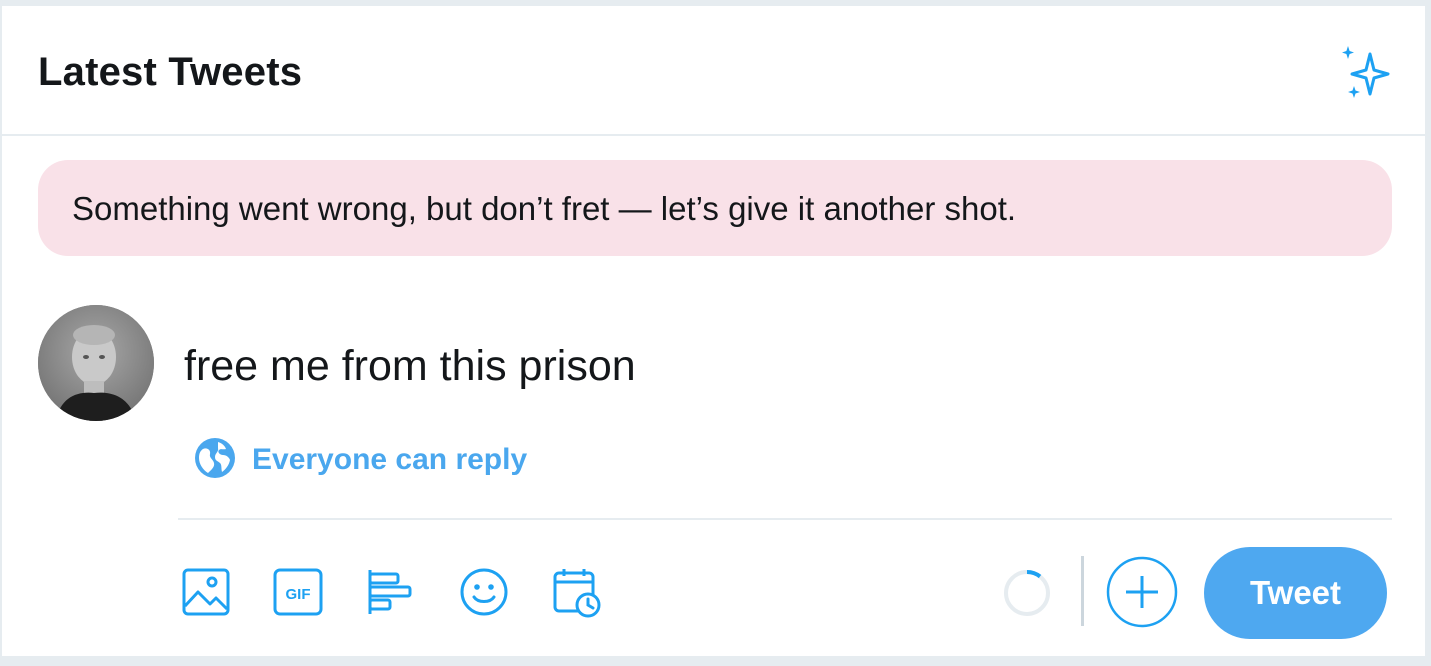 This screenshot has height=666, width=1431. What do you see at coordinates (576, 592) in the screenshot?
I see `schedule-icon` at bounding box center [576, 592].